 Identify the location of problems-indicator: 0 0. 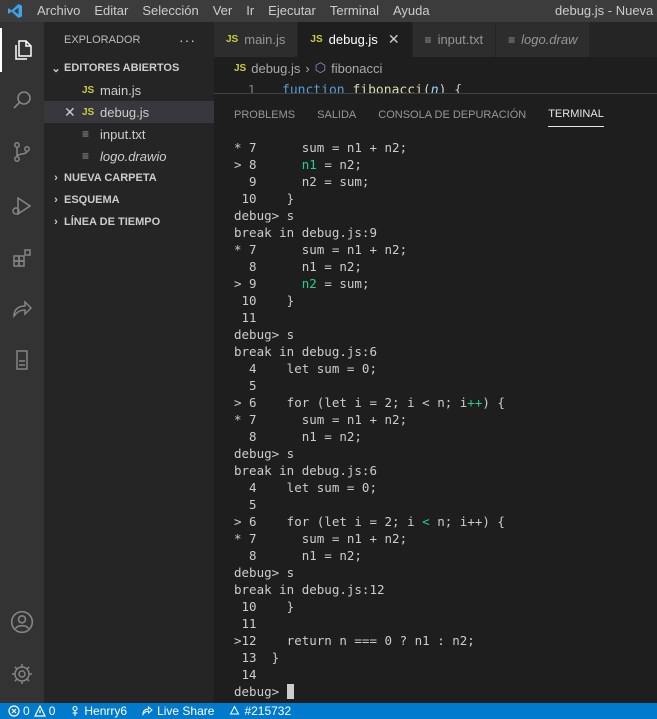
(31, 711).